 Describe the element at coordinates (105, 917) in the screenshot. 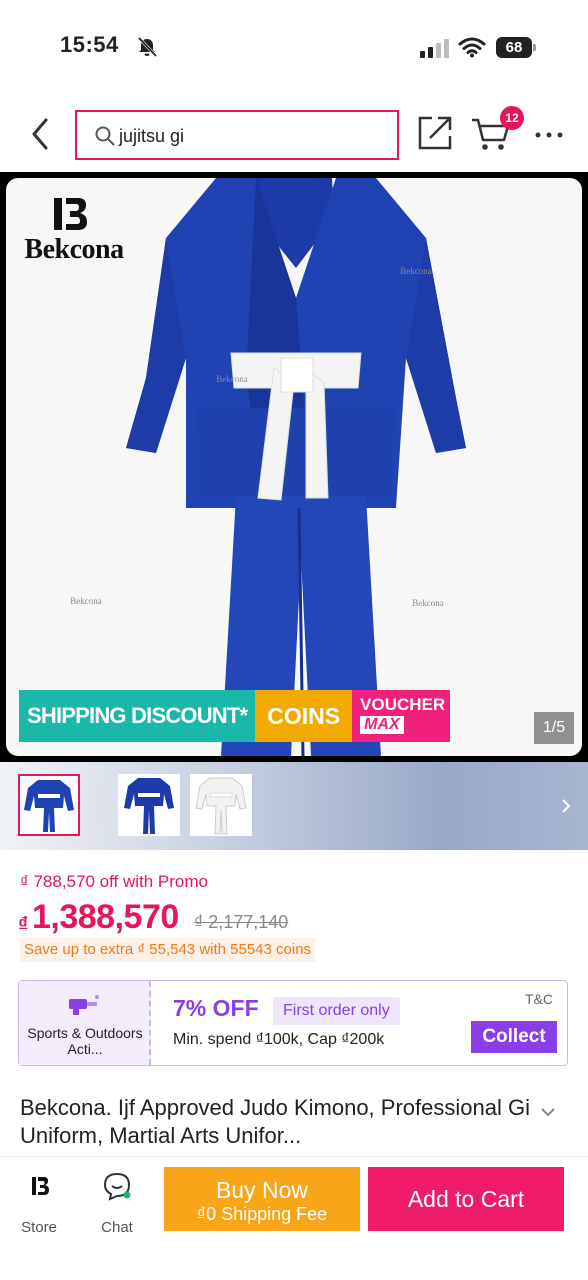

I see `current-price: 1,388,570` at that location.